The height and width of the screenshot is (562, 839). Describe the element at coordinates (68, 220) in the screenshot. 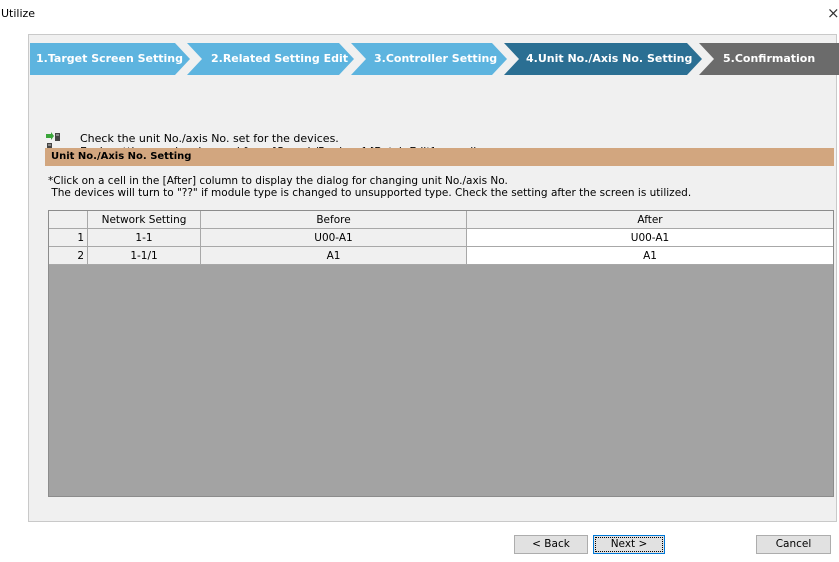

I see `header-row-number` at that location.